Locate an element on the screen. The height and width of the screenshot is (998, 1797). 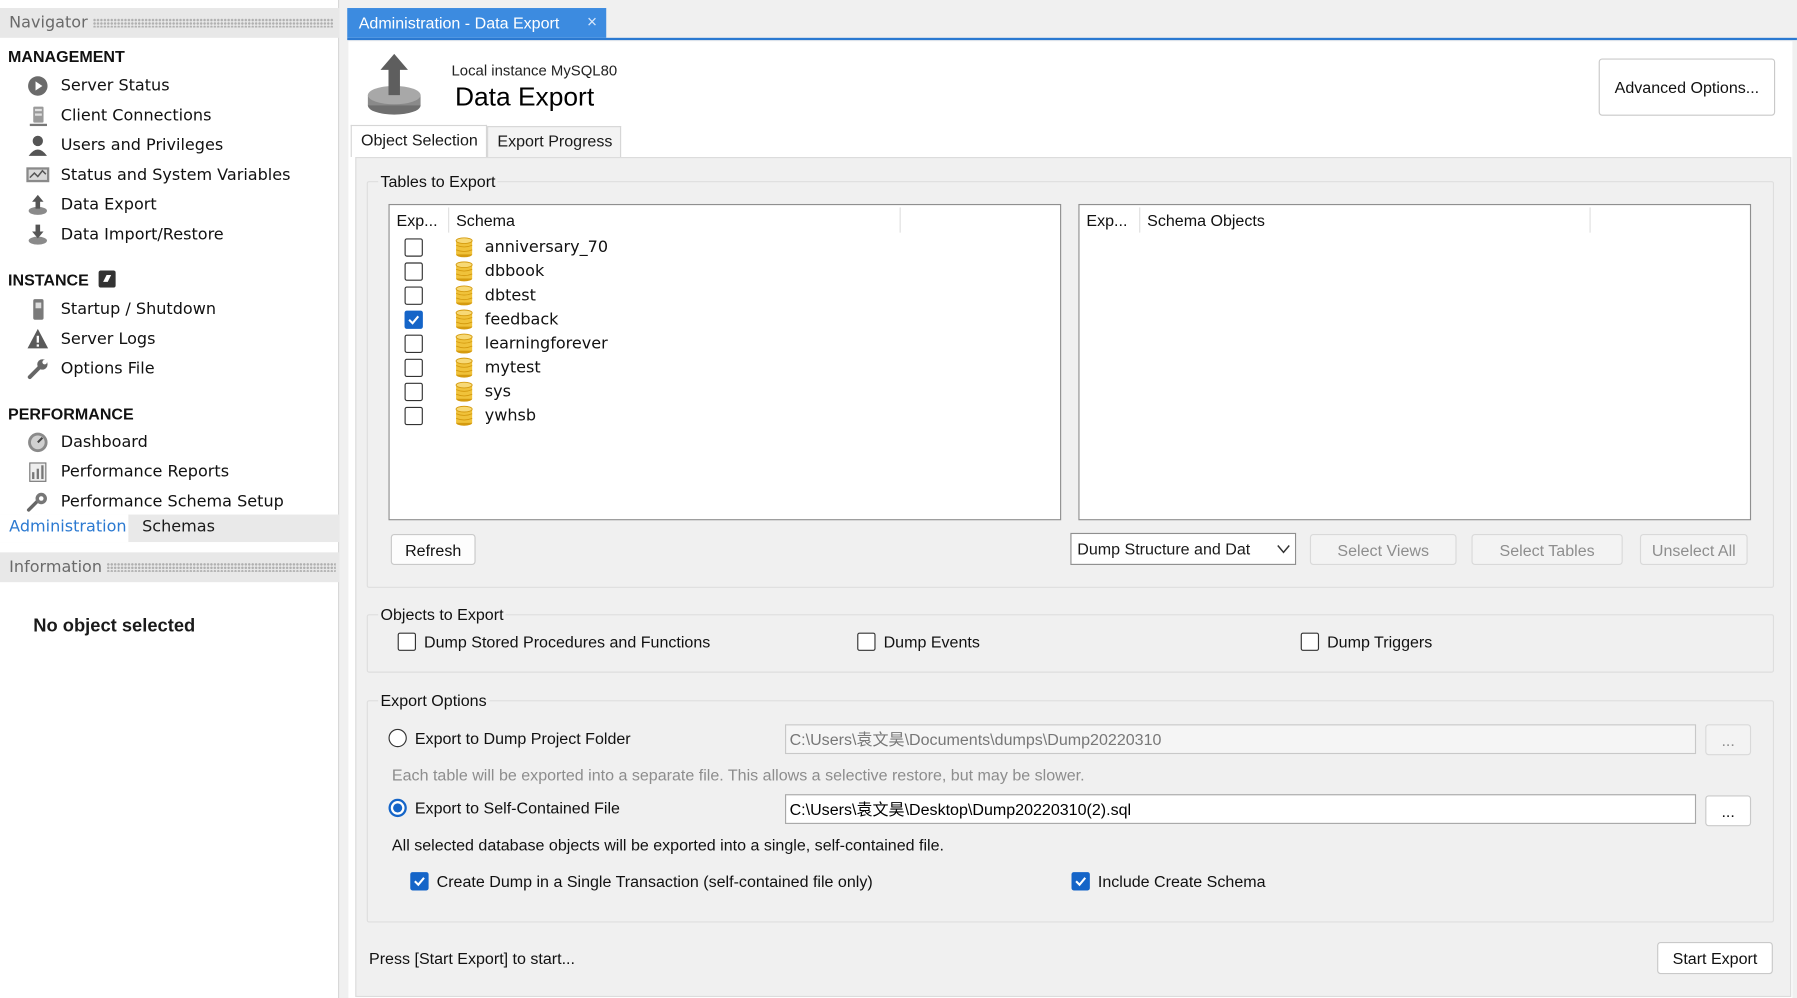
nav-data-export: Data Export is located at coordinates (91, 205).